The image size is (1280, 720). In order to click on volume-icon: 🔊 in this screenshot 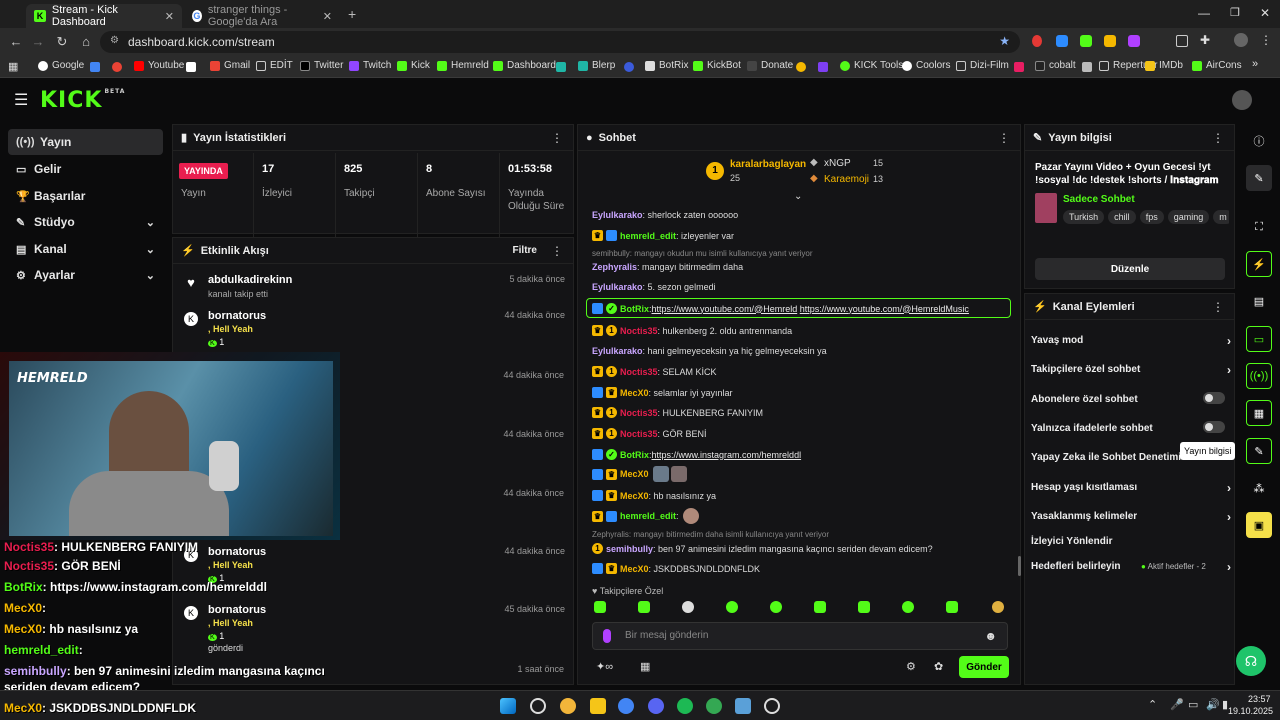, I will do `click(1213, 704)`.